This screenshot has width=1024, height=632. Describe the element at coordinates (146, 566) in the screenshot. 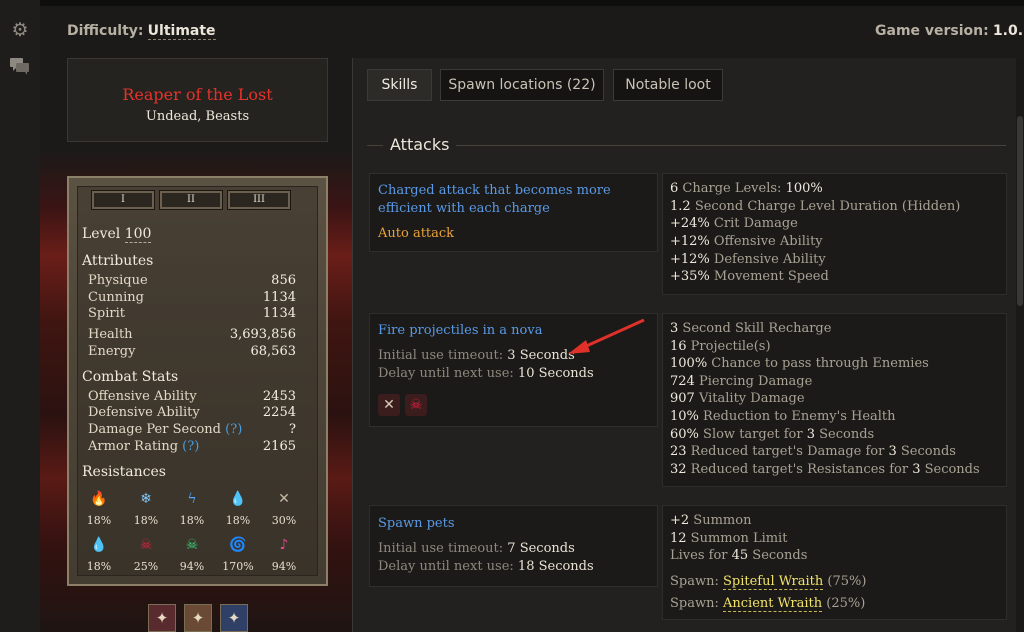

I see `resist-vitality-value: 25%` at that location.